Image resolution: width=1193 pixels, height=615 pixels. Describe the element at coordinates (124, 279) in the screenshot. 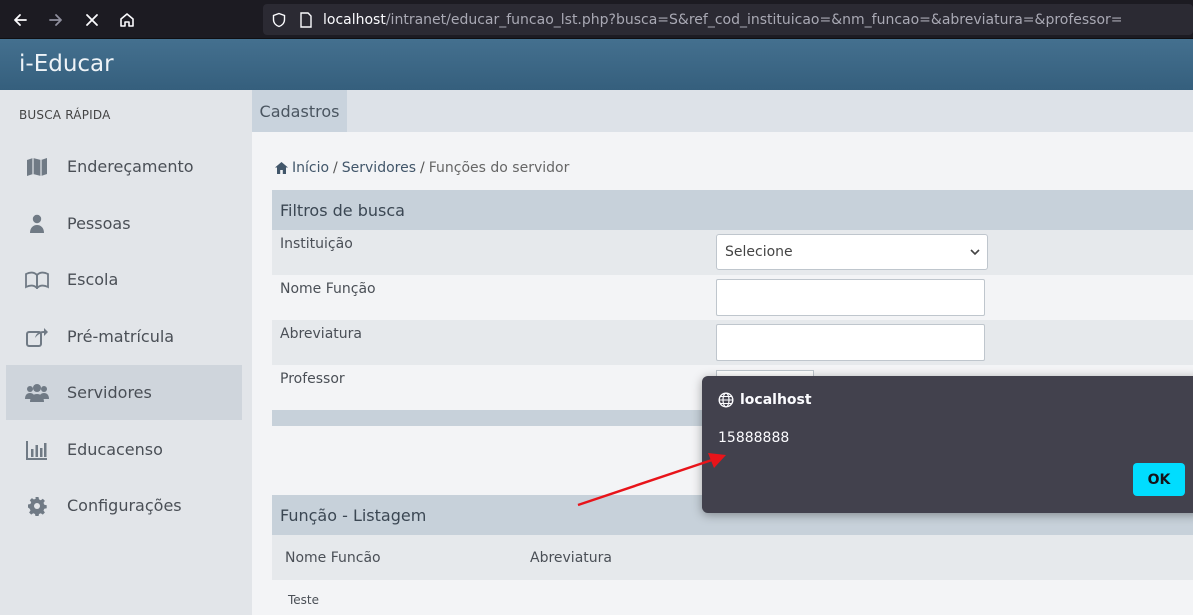

I see `sidebar-item-escola: Escola` at that location.